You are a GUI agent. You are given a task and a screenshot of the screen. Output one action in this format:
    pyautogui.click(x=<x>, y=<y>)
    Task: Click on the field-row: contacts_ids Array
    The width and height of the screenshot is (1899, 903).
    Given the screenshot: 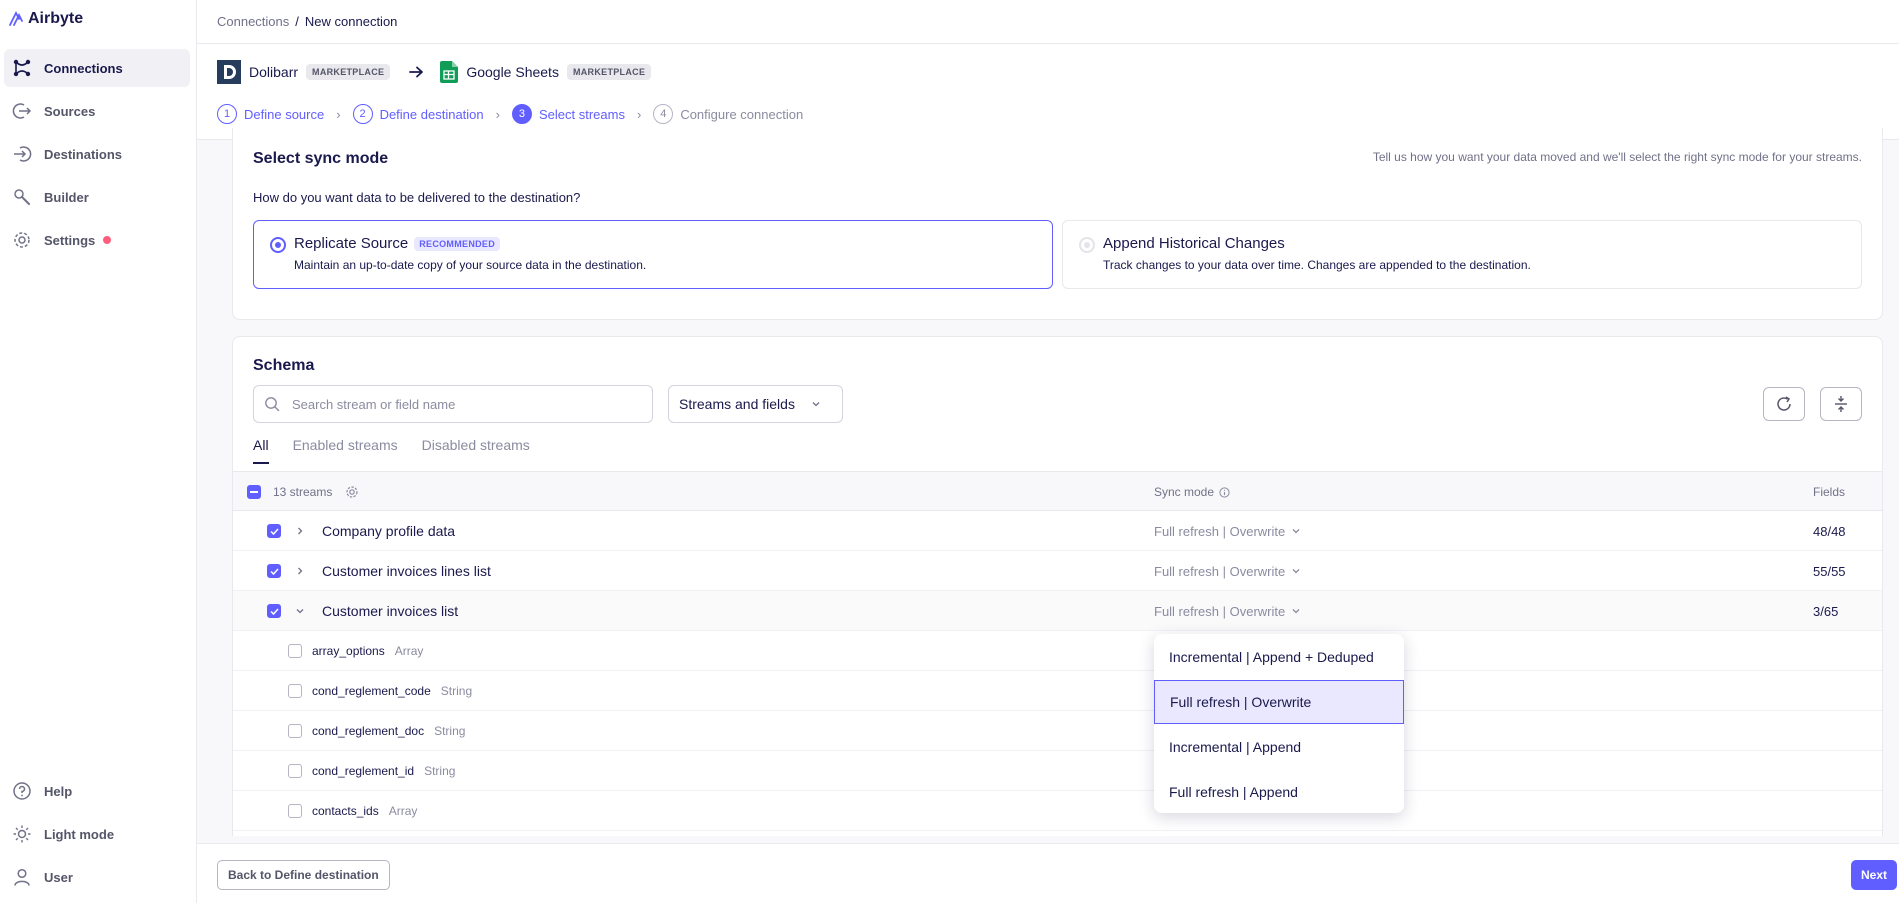 What is the action you would take?
    pyautogui.click(x=1057, y=811)
    